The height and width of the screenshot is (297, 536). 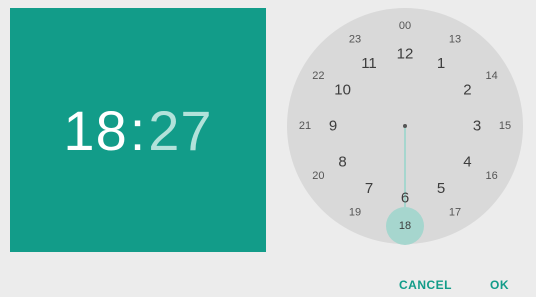 What do you see at coordinates (499, 285) in the screenshot?
I see `ok-button: OK` at bounding box center [499, 285].